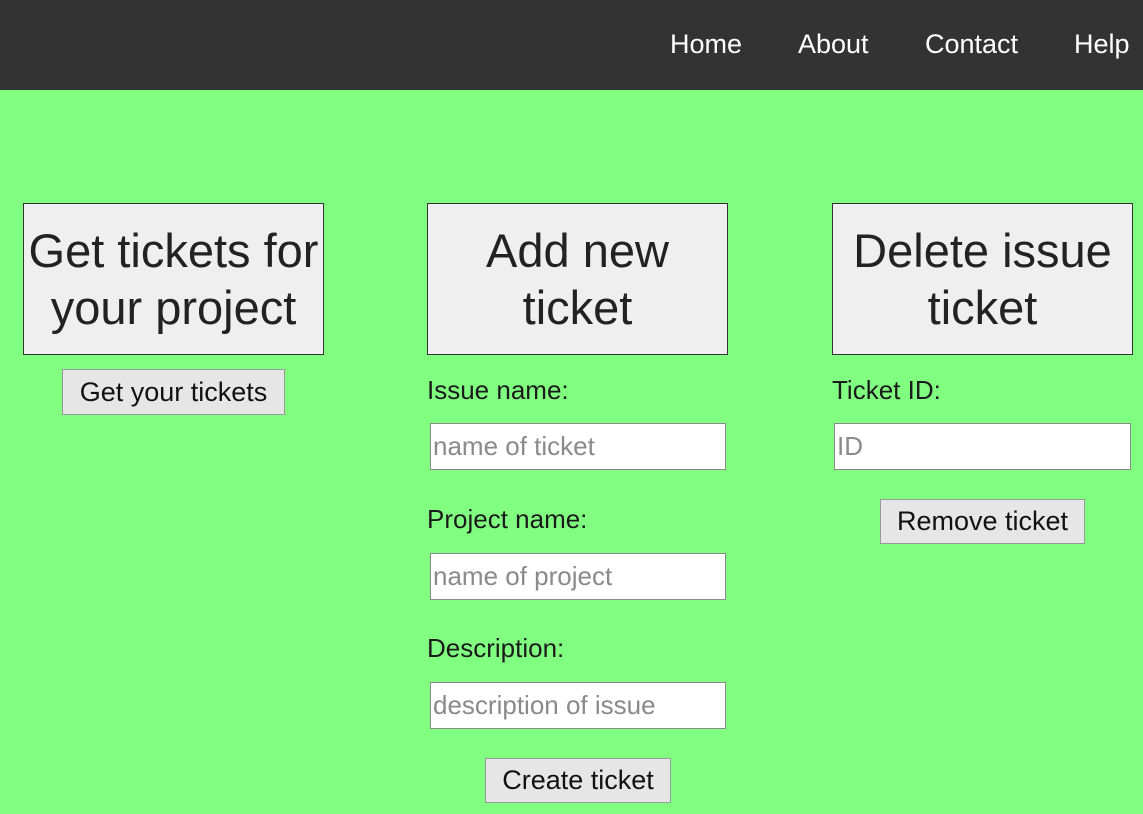 The image size is (1143, 814). What do you see at coordinates (1102, 44) in the screenshot?
I see `nav-help-link: Help` at bounding box center [1102, 44].